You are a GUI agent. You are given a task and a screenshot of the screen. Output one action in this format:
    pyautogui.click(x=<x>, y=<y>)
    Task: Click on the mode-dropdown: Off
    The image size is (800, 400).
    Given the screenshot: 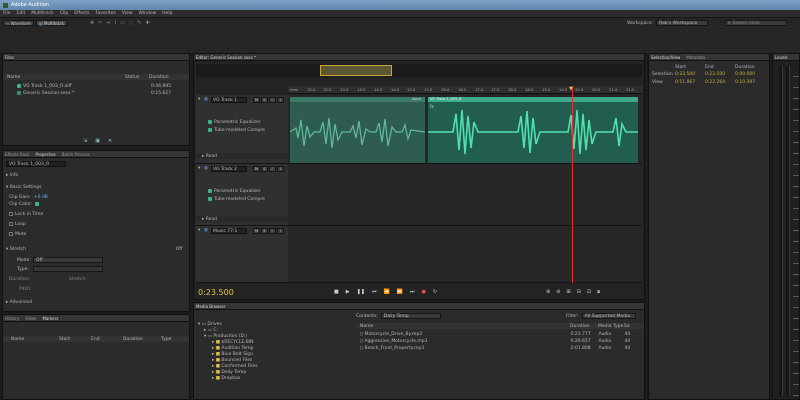 What is the action you would take?
    pyautogui.click(x=68, y=260)
    